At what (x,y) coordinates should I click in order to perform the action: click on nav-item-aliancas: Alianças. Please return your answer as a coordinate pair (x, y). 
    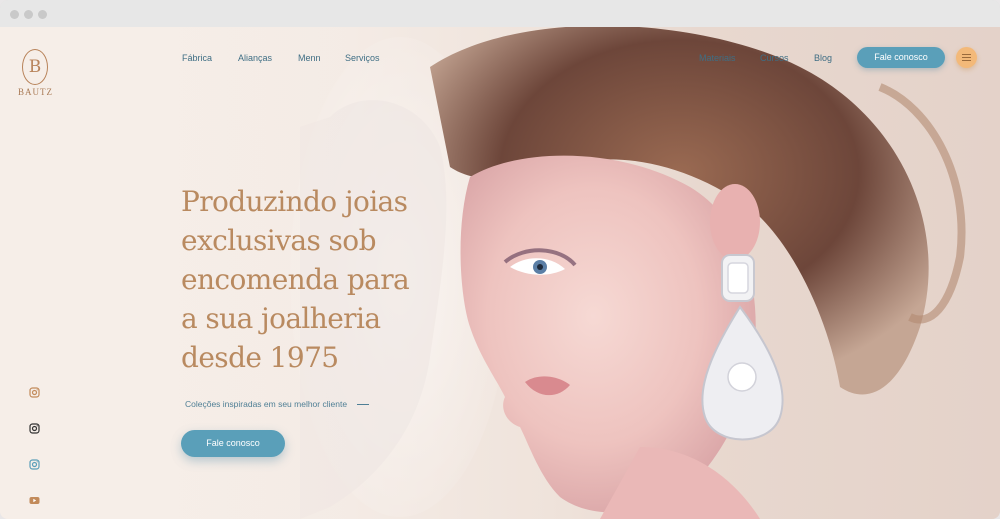
    Looking at the image, I should click on (255, 58).